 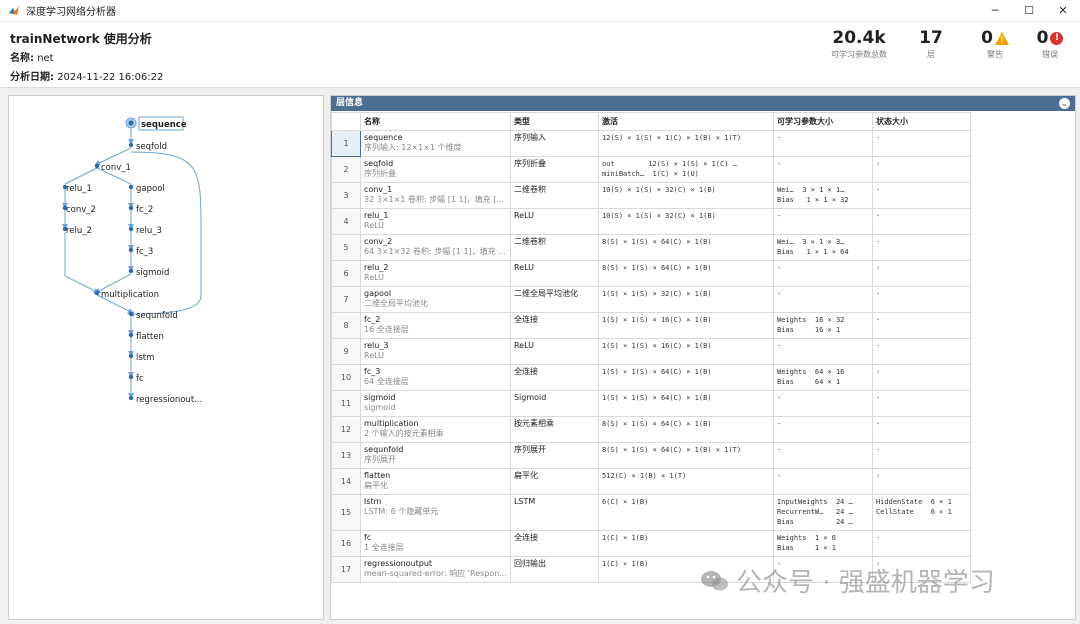 What do you see at coordinates (931, 54) in the screenshot?
I see `stat-label: 层` at bounding box center [931, 54].